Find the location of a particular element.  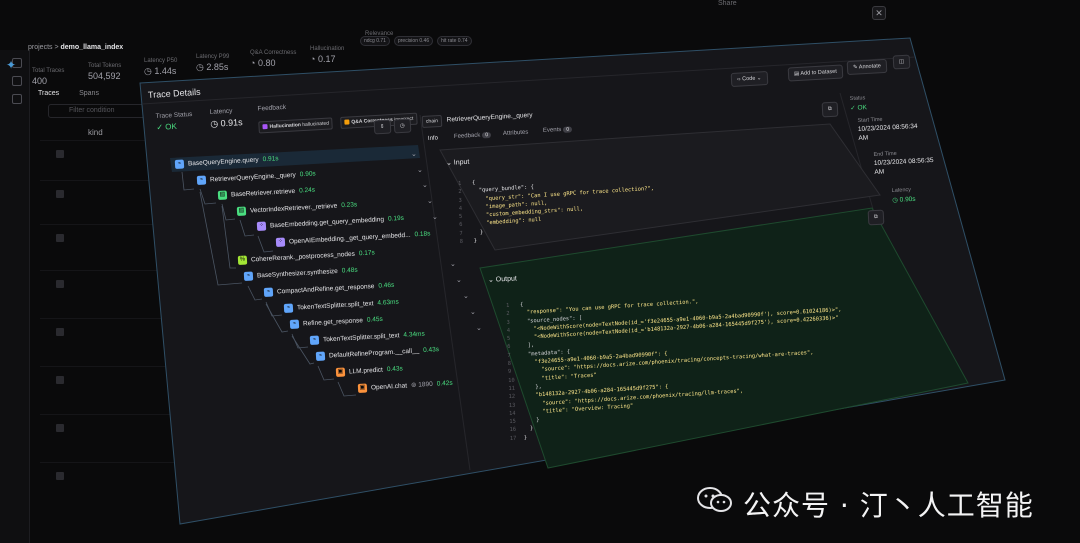

span-row: ⌁ TokenTextSplitter.split_text 4.63ms is located at coordinates (341, 305).